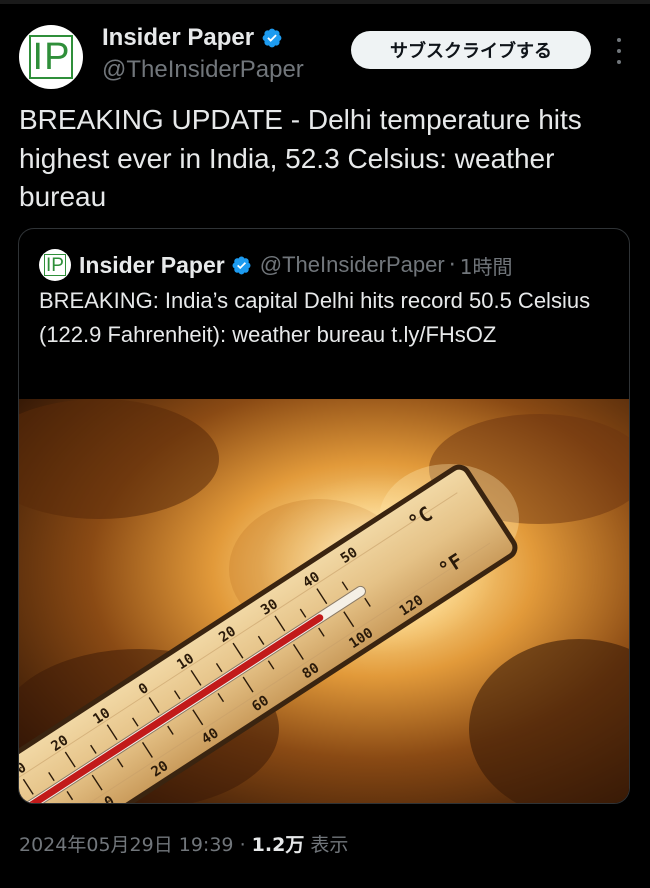 Image resolution: width=650 pixels, height=888 pixels. I want to click on more-vertical-icon, so click(619, 51).